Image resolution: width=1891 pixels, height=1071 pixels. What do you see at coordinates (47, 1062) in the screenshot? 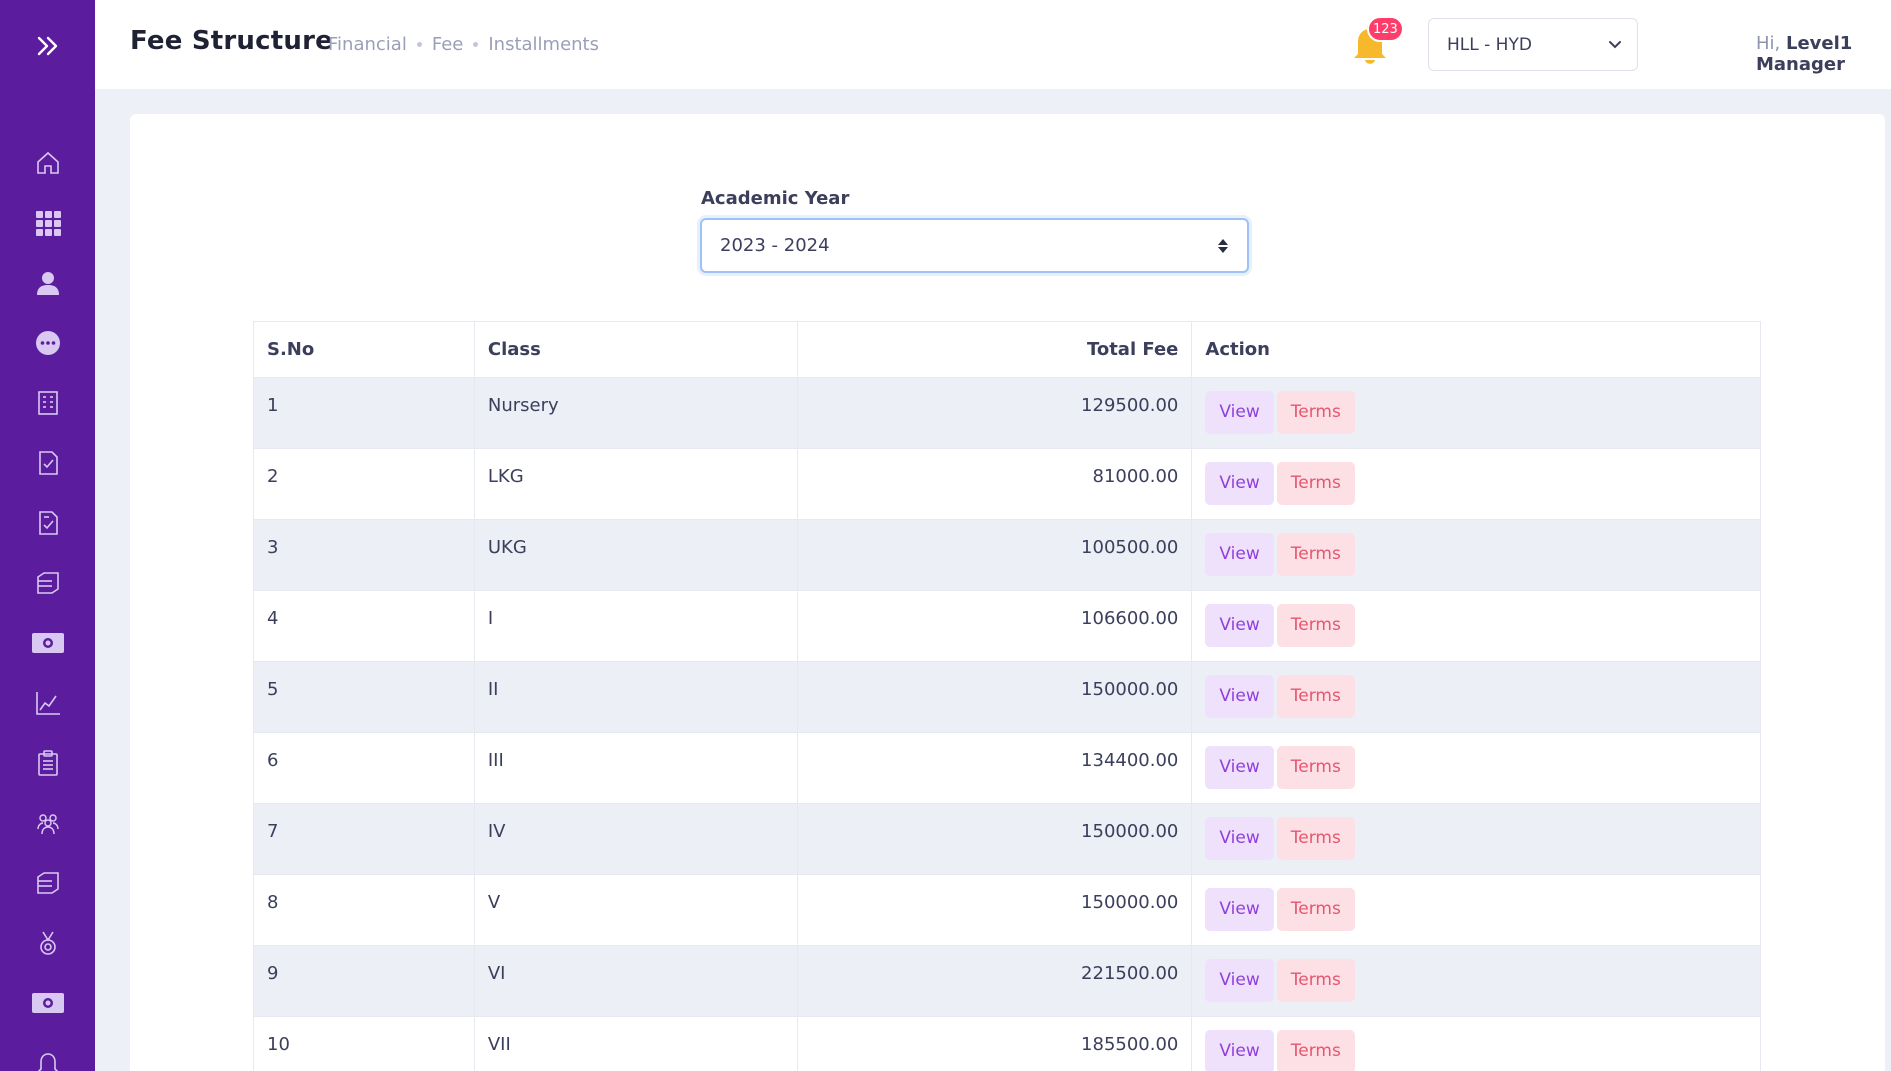
I see `bell-icon` at bounding box center [47, 1062].